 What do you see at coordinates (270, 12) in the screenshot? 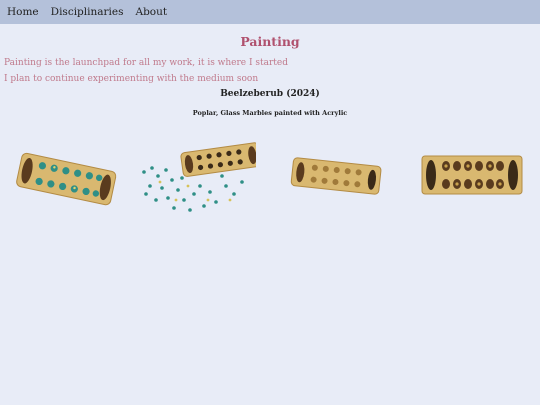
I see `top-nav: Home Disciplinaries About` at bounding box center [270, 12].